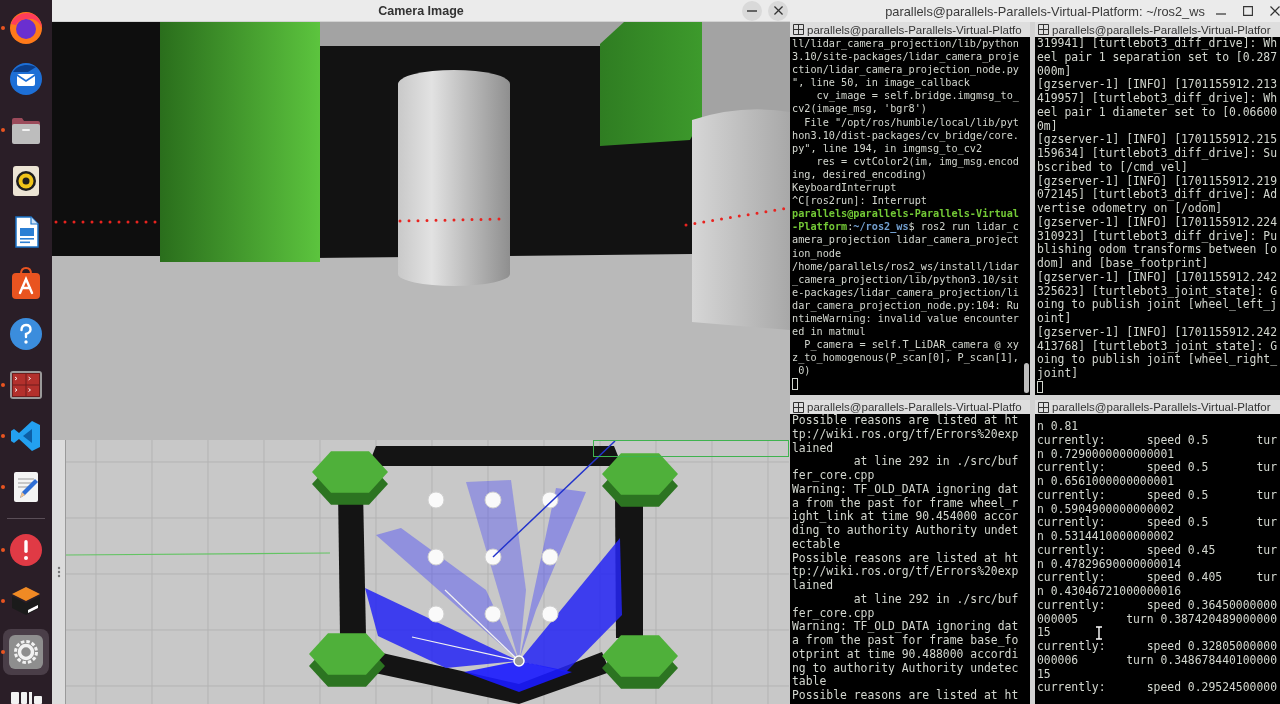 The height and width of the screenshot is (704, 1280). Describe the element at coordinates (829, 332) in the screenshot. I see `terminal-line: ed in matmul` at that location.